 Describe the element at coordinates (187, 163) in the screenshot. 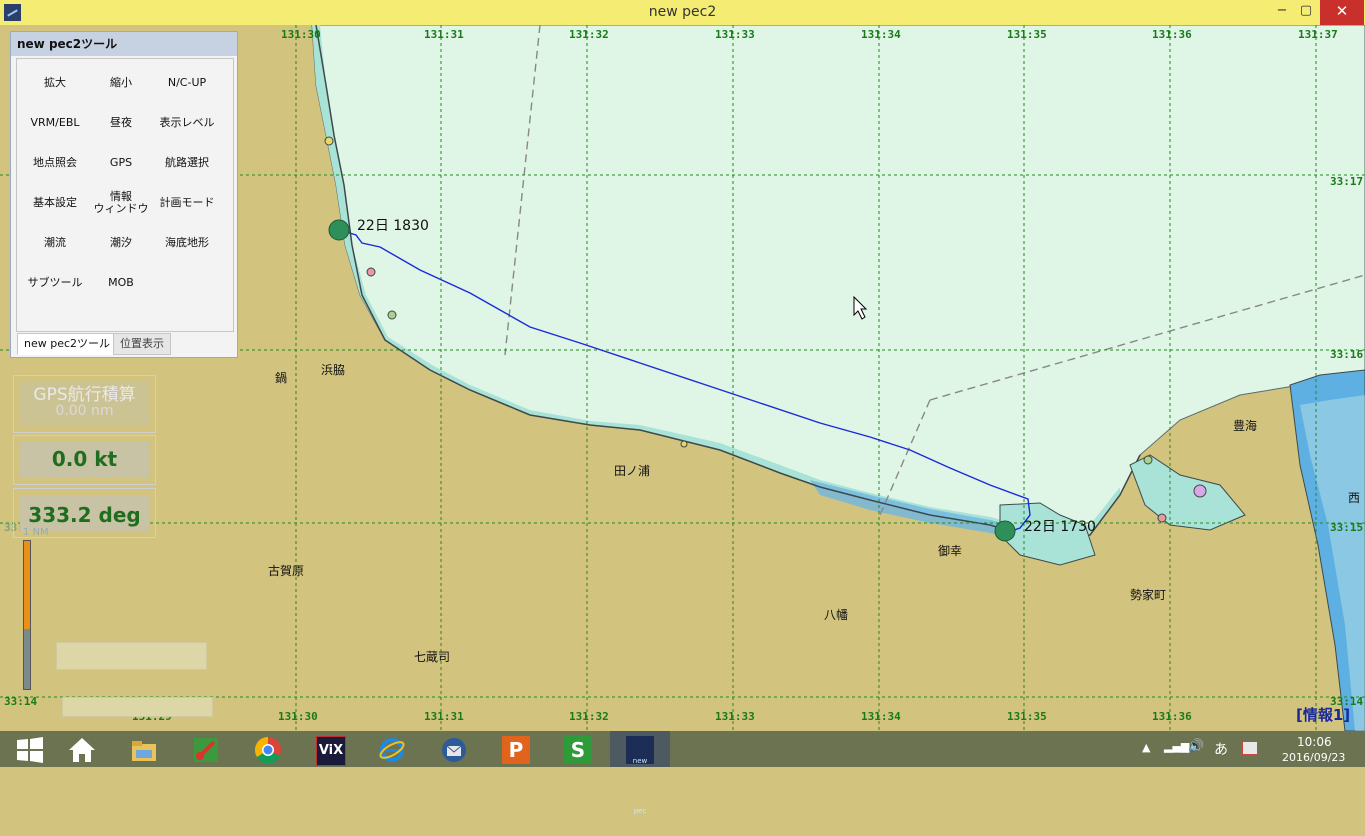

I see `route-select-button: 航路選択` at that location.